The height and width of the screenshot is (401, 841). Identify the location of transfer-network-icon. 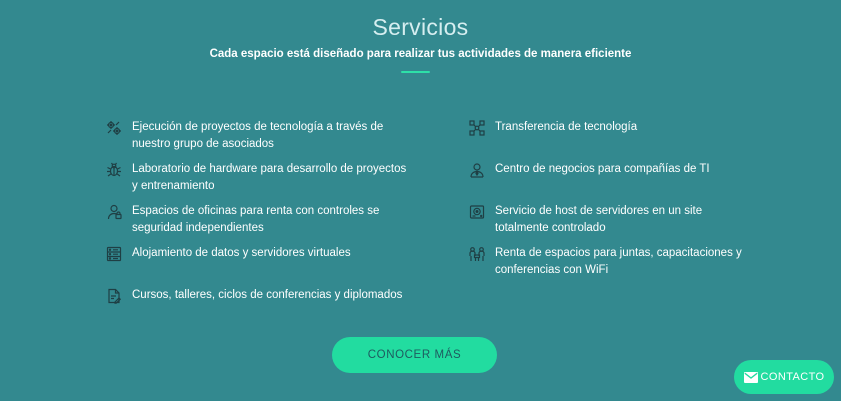
(477, 128).